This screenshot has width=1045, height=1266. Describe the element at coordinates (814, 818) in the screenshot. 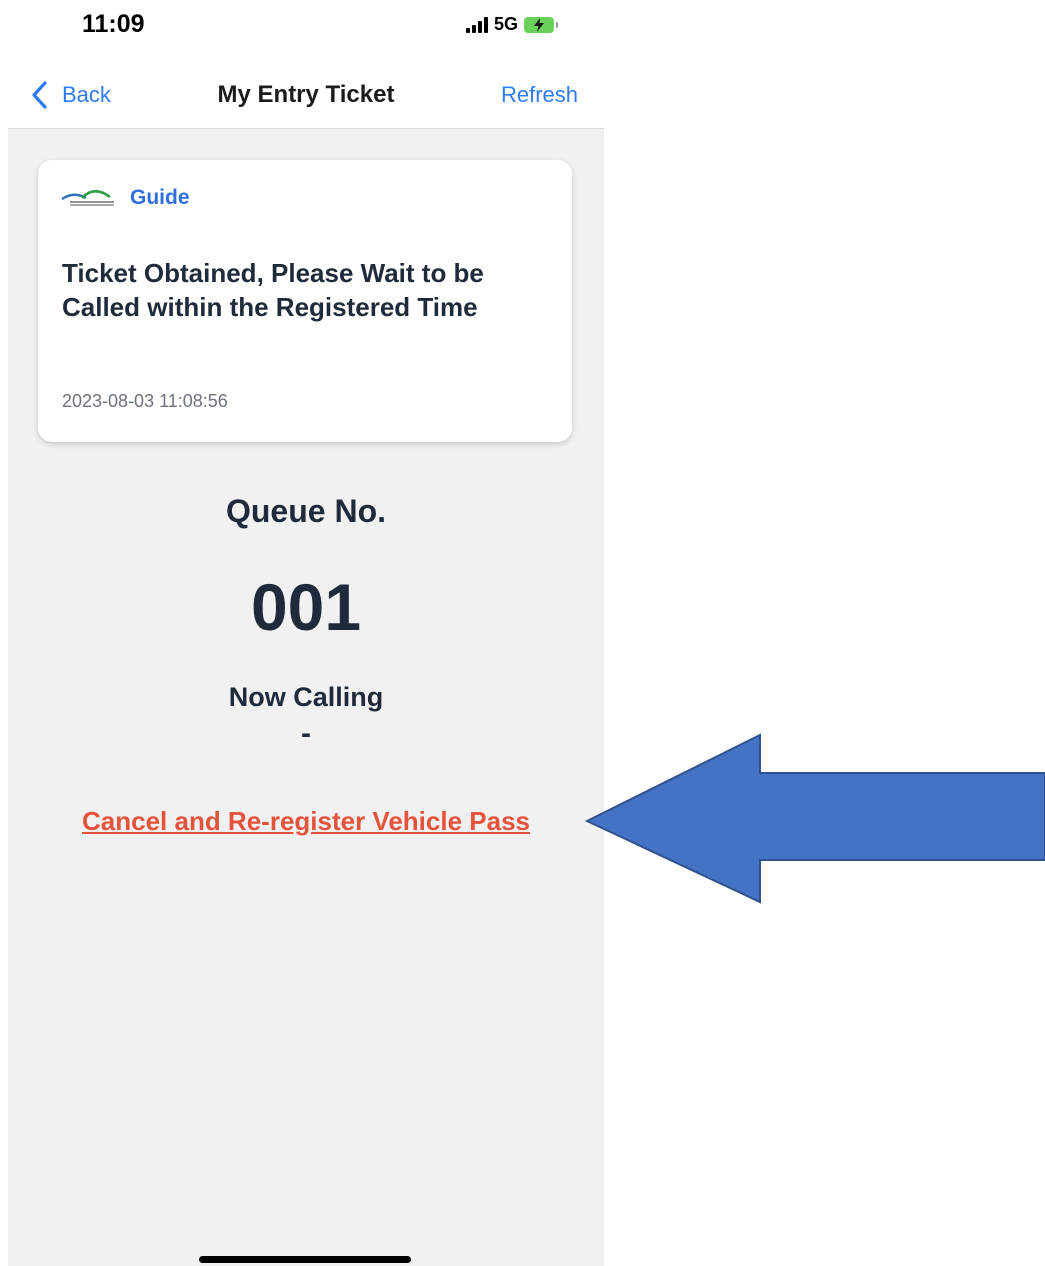

I see `annotation-arrow-icon` at that location.